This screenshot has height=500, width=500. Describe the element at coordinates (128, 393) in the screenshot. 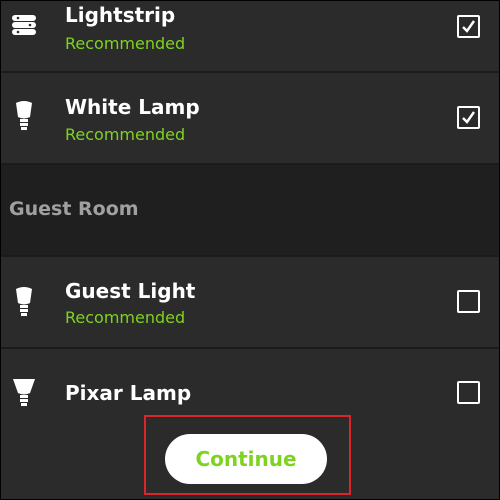

I see `device-name: Pixar Lamp` at that location.